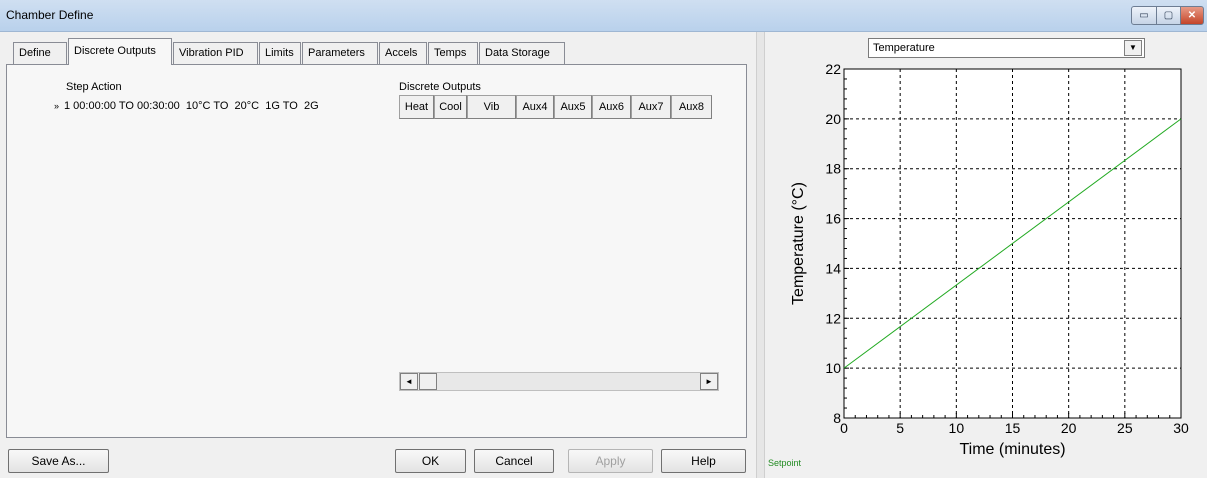  What do you see at coordinates (844, 428) in the screenshot?
I see `x-tick-label: 0` at bounding box center [844, 428].